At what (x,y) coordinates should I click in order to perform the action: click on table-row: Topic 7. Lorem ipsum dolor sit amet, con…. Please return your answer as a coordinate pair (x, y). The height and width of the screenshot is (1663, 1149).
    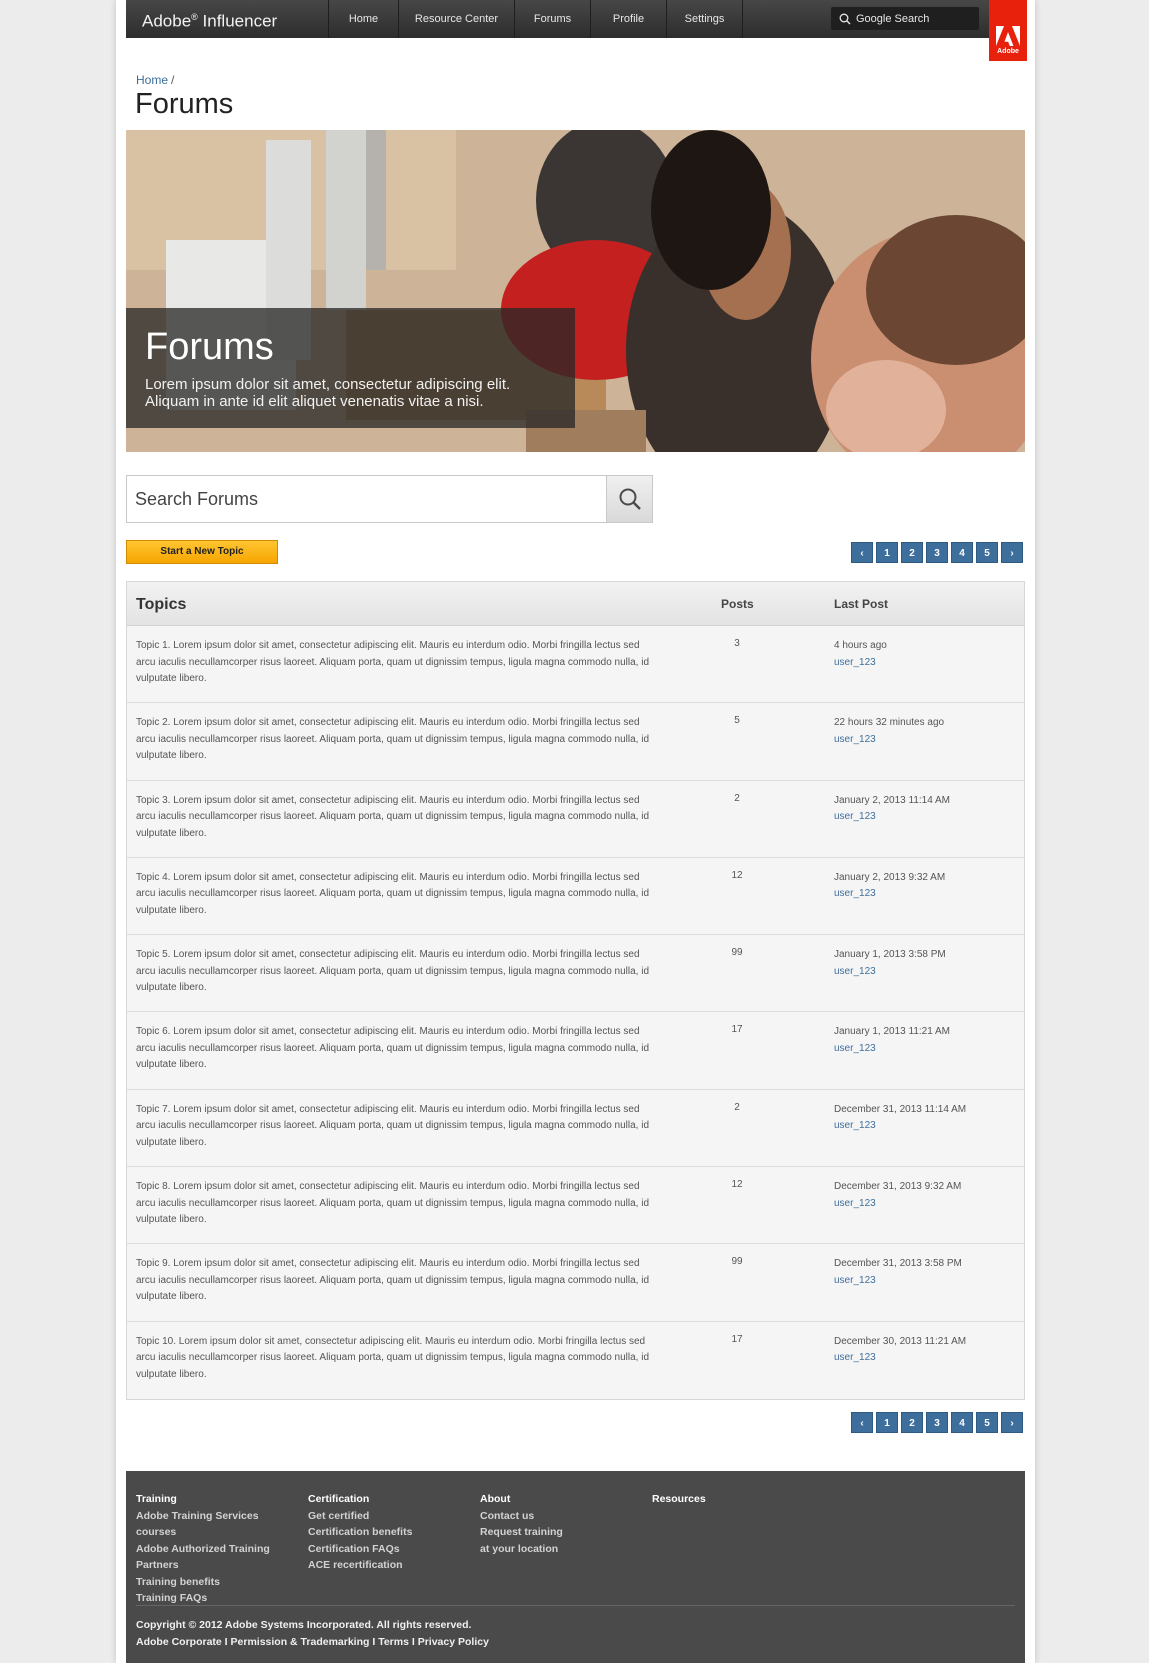
    Looking at the image, I should click on (575, 1129).